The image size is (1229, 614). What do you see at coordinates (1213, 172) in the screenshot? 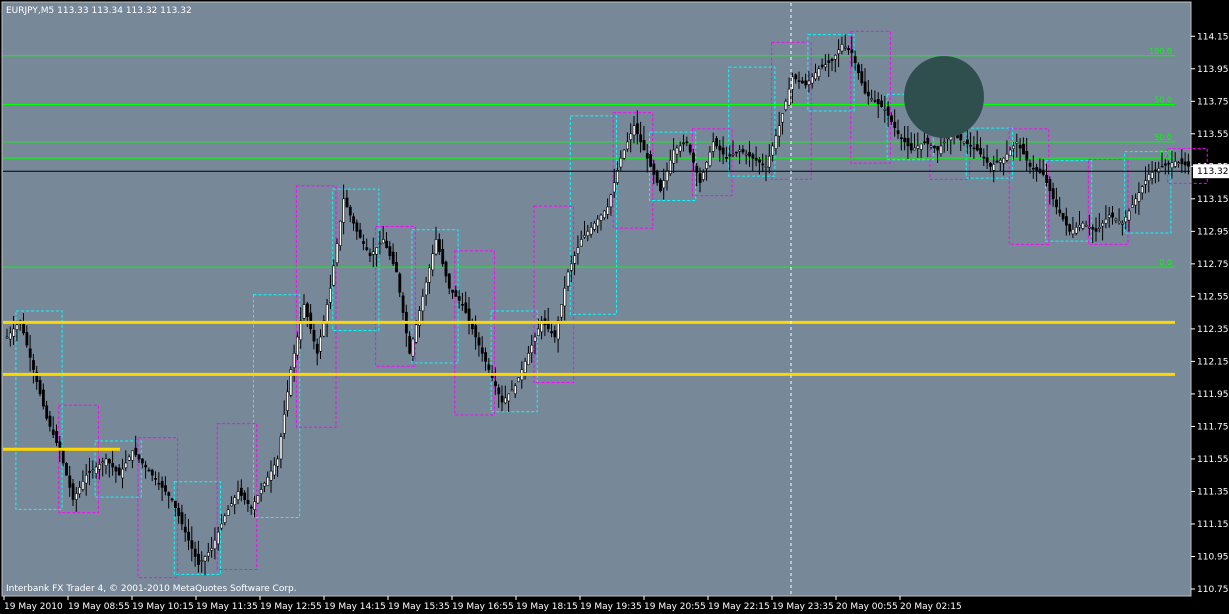
I see `current-price-label: 113.32` at bounding box center [1213, 172].